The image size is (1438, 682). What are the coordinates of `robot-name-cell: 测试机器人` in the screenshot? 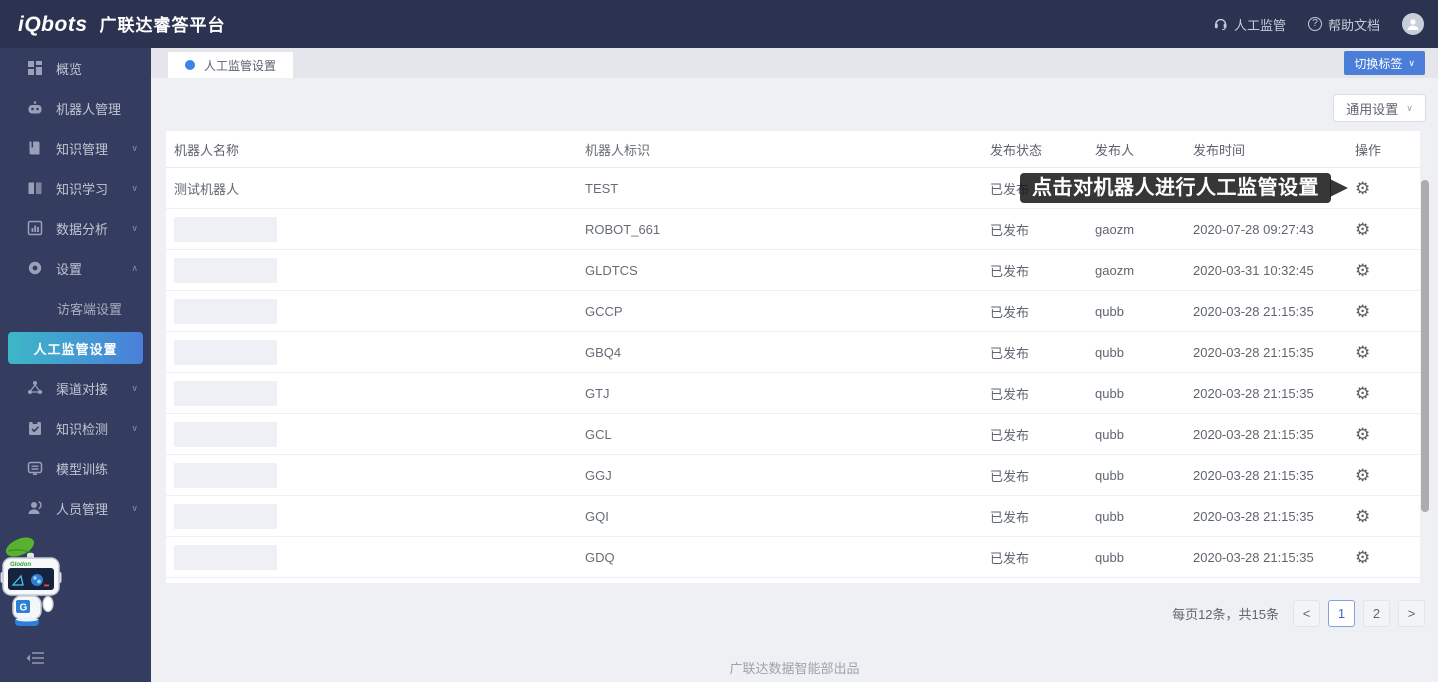 It's located at (207, 189).